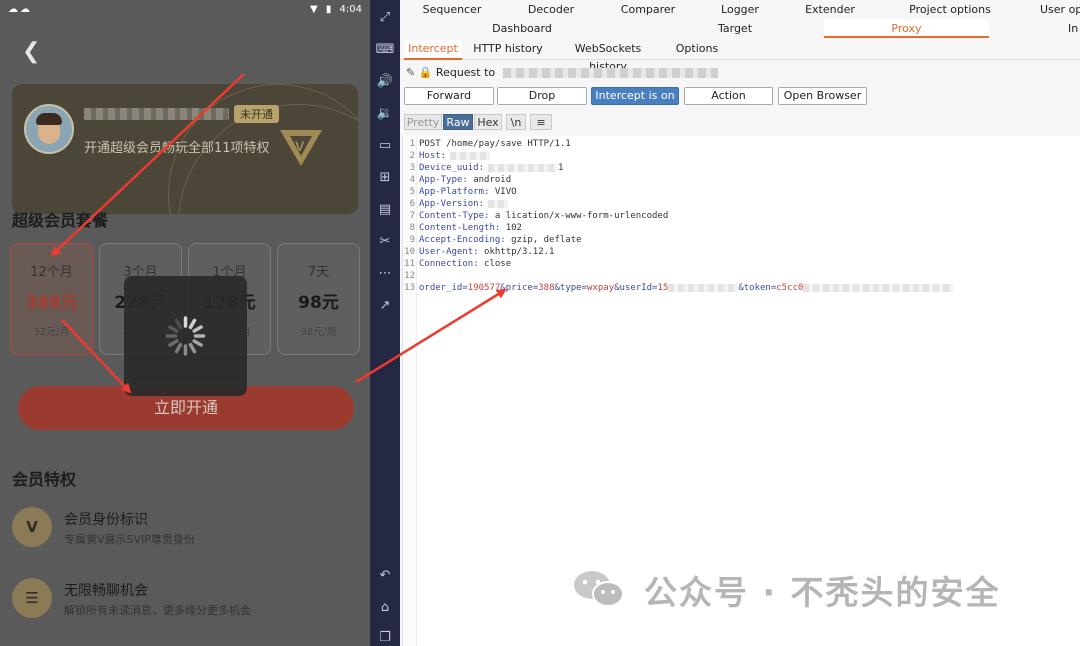  I want to click on install-apk-icon: ⊞, so click(385, 178).